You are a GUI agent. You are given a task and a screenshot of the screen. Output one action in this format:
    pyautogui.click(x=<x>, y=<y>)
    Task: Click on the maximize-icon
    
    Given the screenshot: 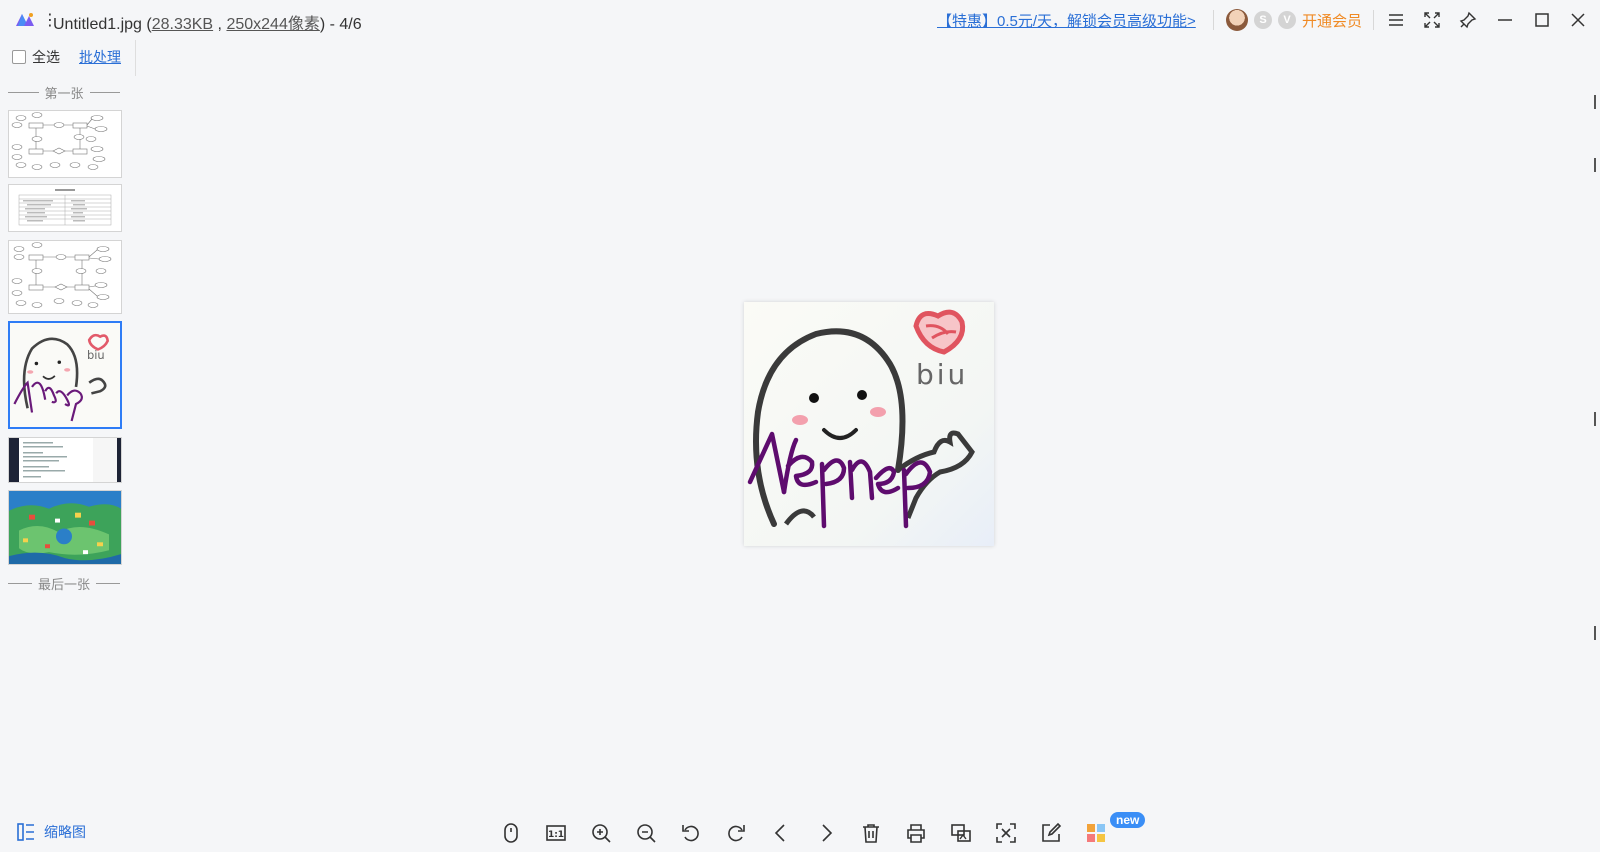 What is the action you would take?
    pyautogui.click(x=1542, y=20)
    